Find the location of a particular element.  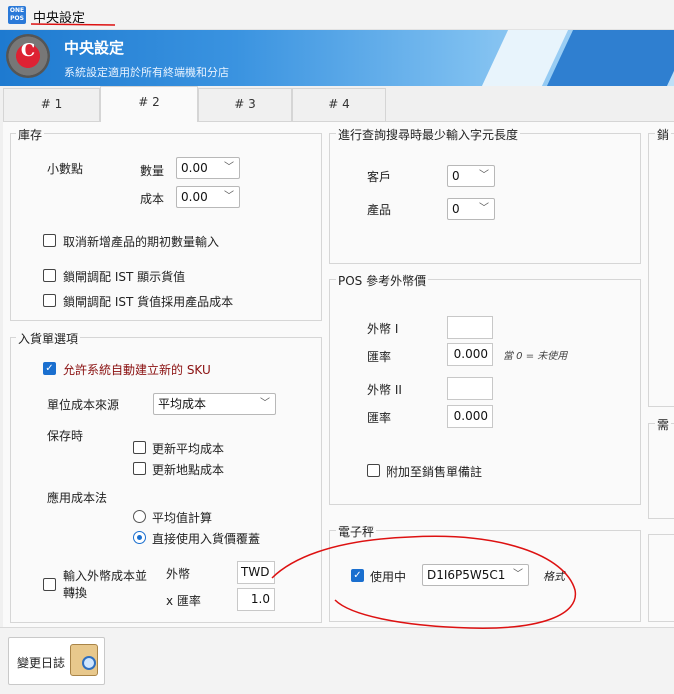

scale-circle-annotation is located at coordinates (424, 582).